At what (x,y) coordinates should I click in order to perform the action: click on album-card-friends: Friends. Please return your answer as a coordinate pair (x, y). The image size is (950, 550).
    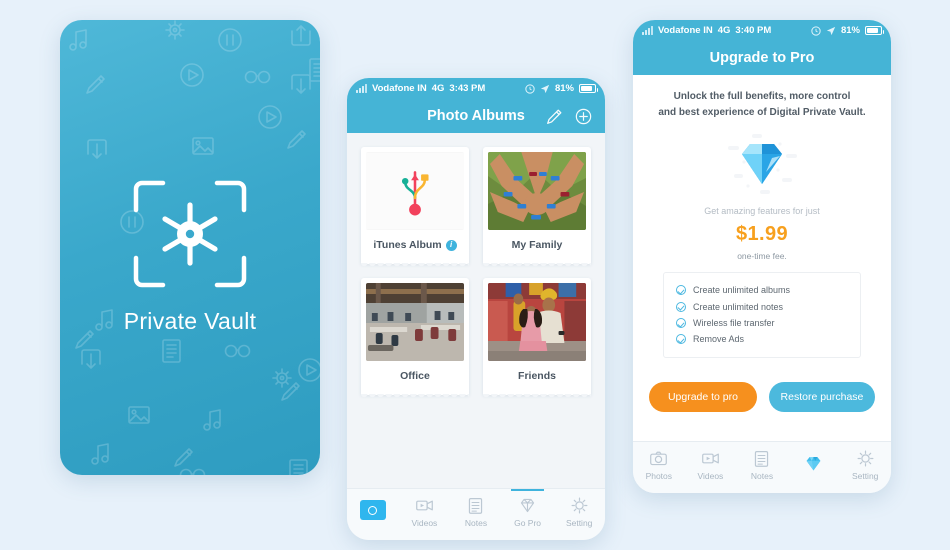
    Looking at the image, I should click on (537, 339).